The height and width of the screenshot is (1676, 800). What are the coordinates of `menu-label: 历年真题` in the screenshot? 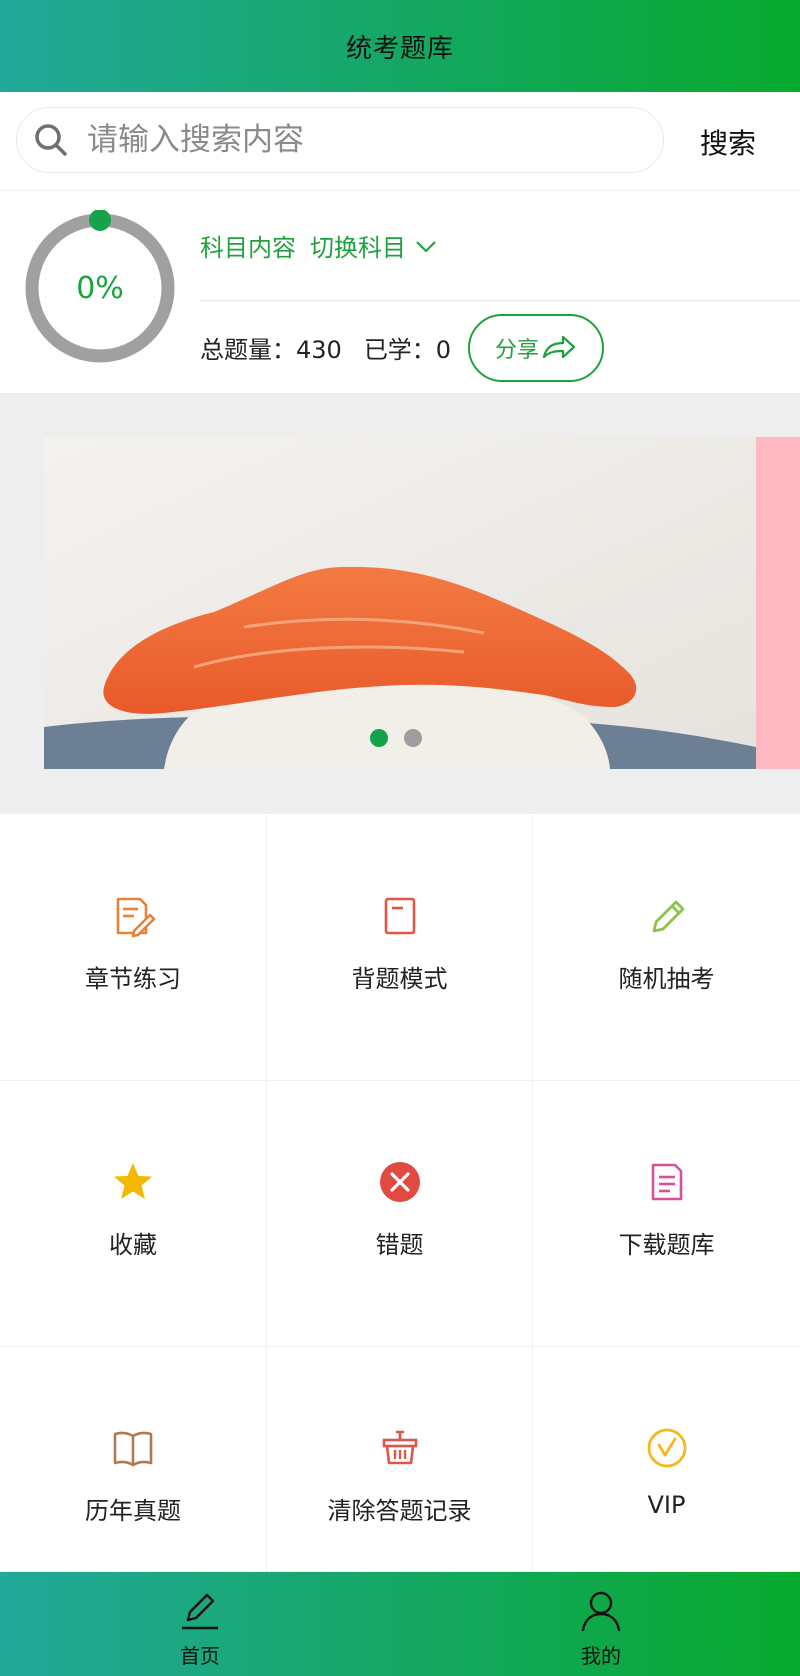 It's located at (133, 1511).